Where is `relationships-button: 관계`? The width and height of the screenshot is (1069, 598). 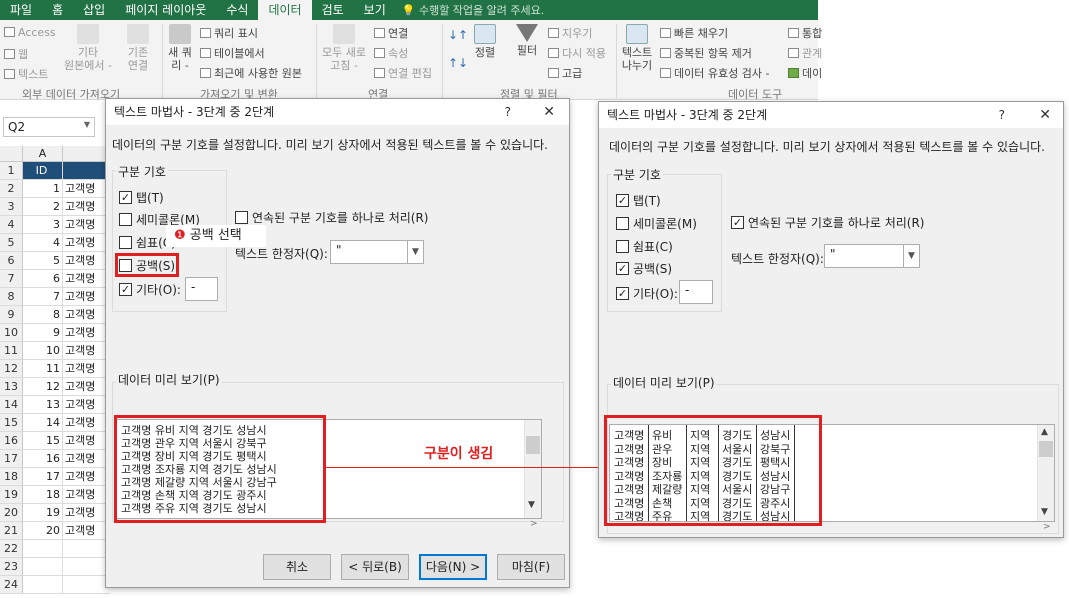
relationships-button: 관계 is located at coordinates (805, 53).